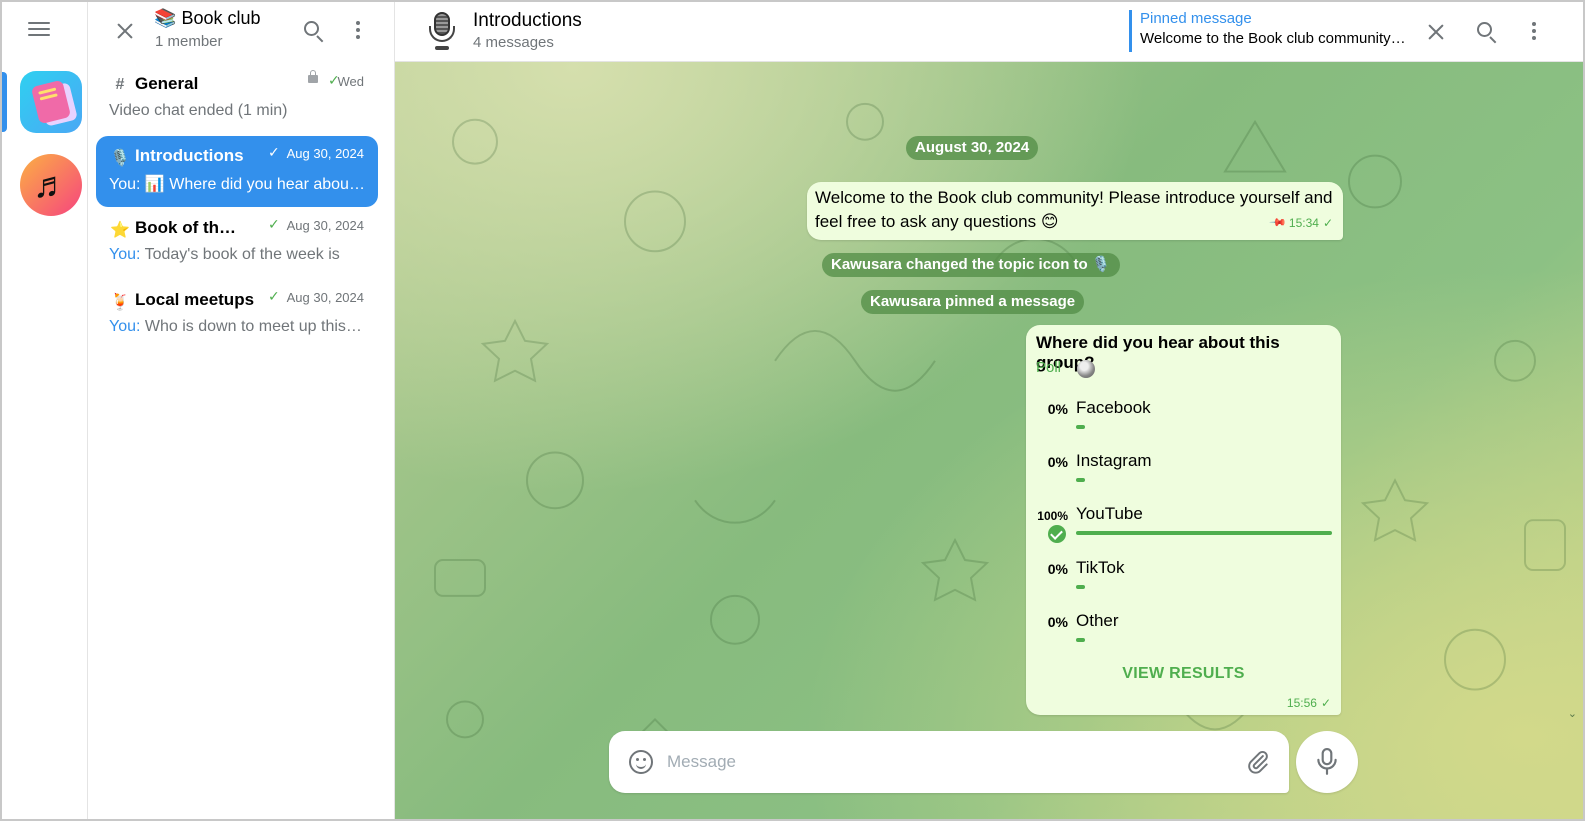 The width and height of the screenshot is (1585, 821). Describe the element at coordinates (1100, 567) in the screenshot. I see `option-label: TikTok` at that location.